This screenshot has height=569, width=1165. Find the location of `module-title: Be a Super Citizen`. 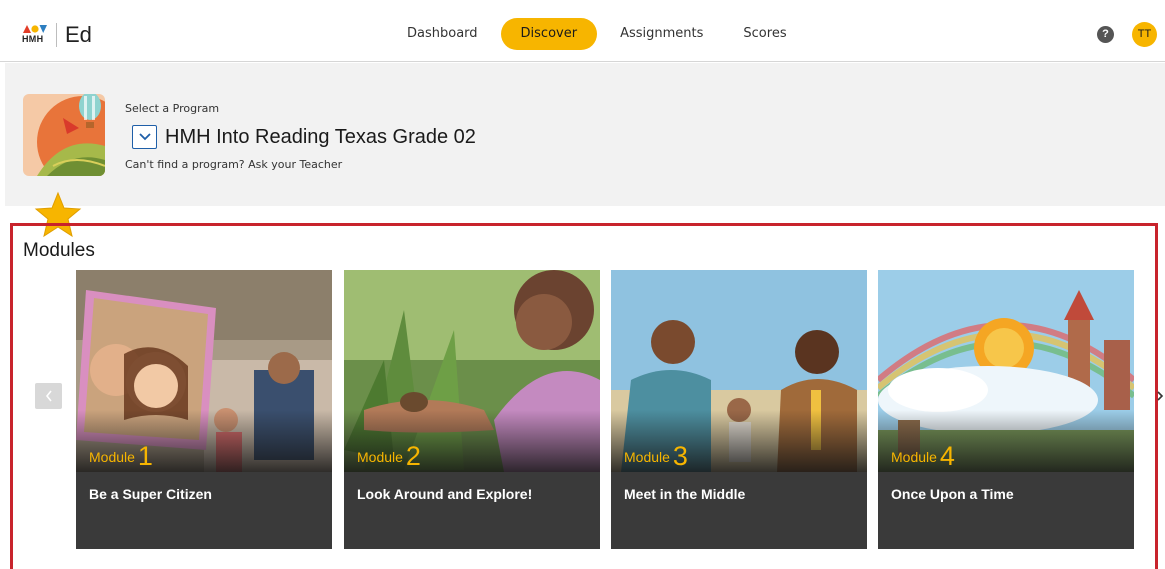

module-title: Be a Super Citizen is located at coordinates (150, 494).